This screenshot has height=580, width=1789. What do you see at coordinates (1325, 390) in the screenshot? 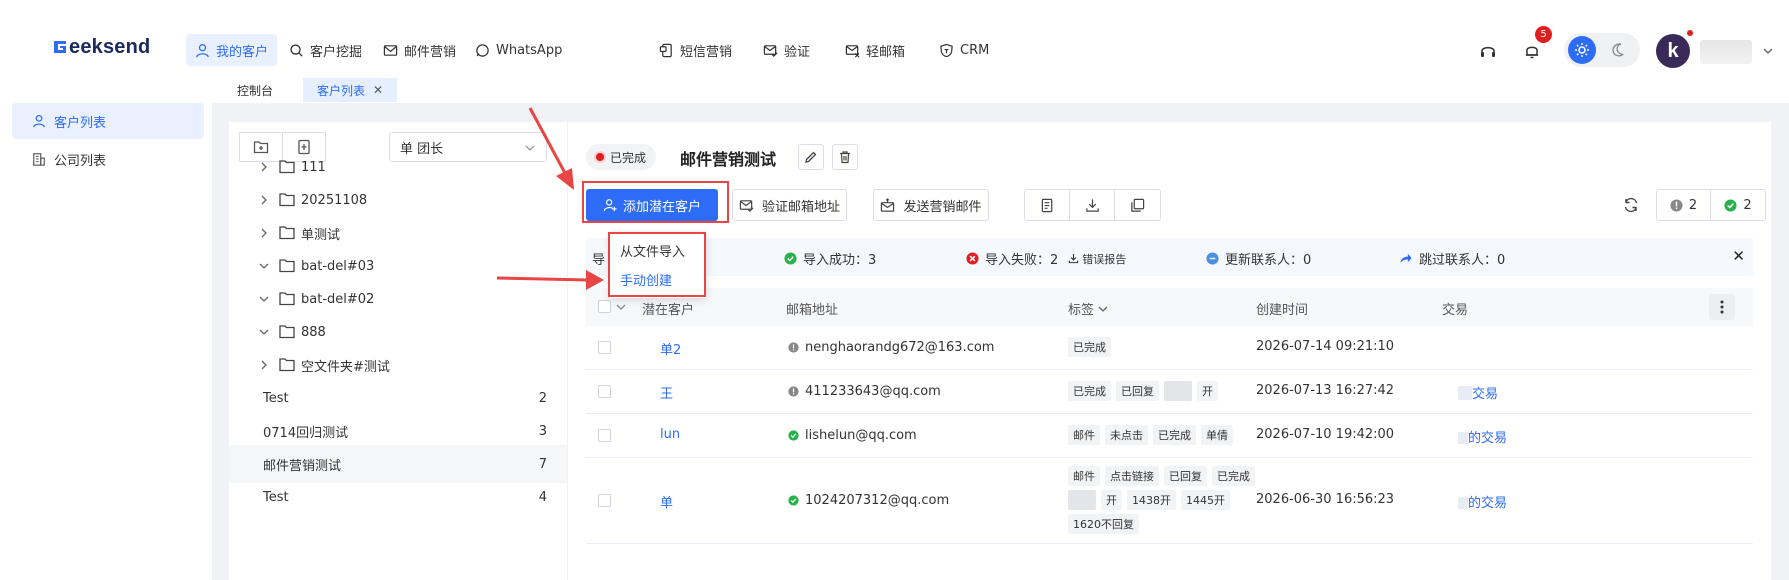
I see `created-time: 2026-07-13 16:27:42` at bounding box center [1325, 390].